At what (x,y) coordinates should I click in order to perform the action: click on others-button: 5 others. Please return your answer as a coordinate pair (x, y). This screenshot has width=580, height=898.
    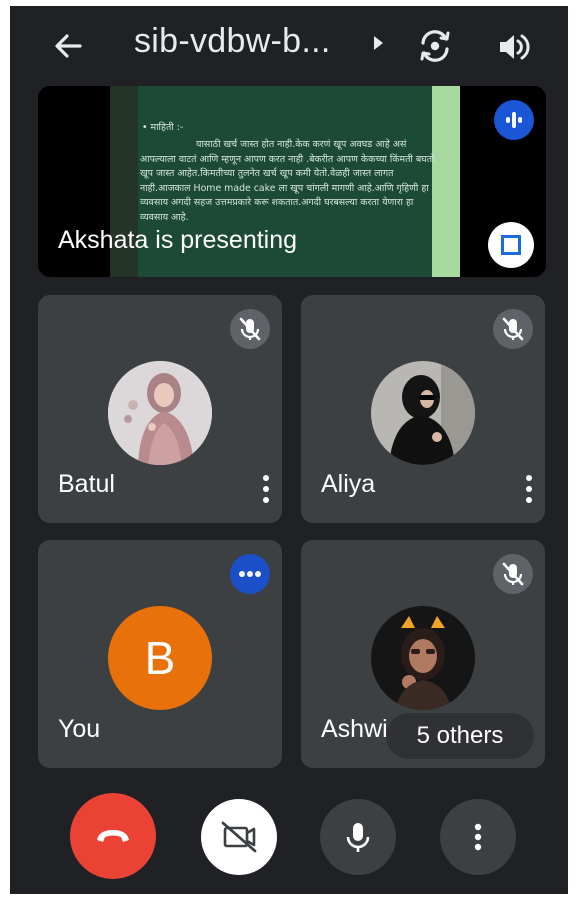
    Looking at the image, I should click on (460, 736).